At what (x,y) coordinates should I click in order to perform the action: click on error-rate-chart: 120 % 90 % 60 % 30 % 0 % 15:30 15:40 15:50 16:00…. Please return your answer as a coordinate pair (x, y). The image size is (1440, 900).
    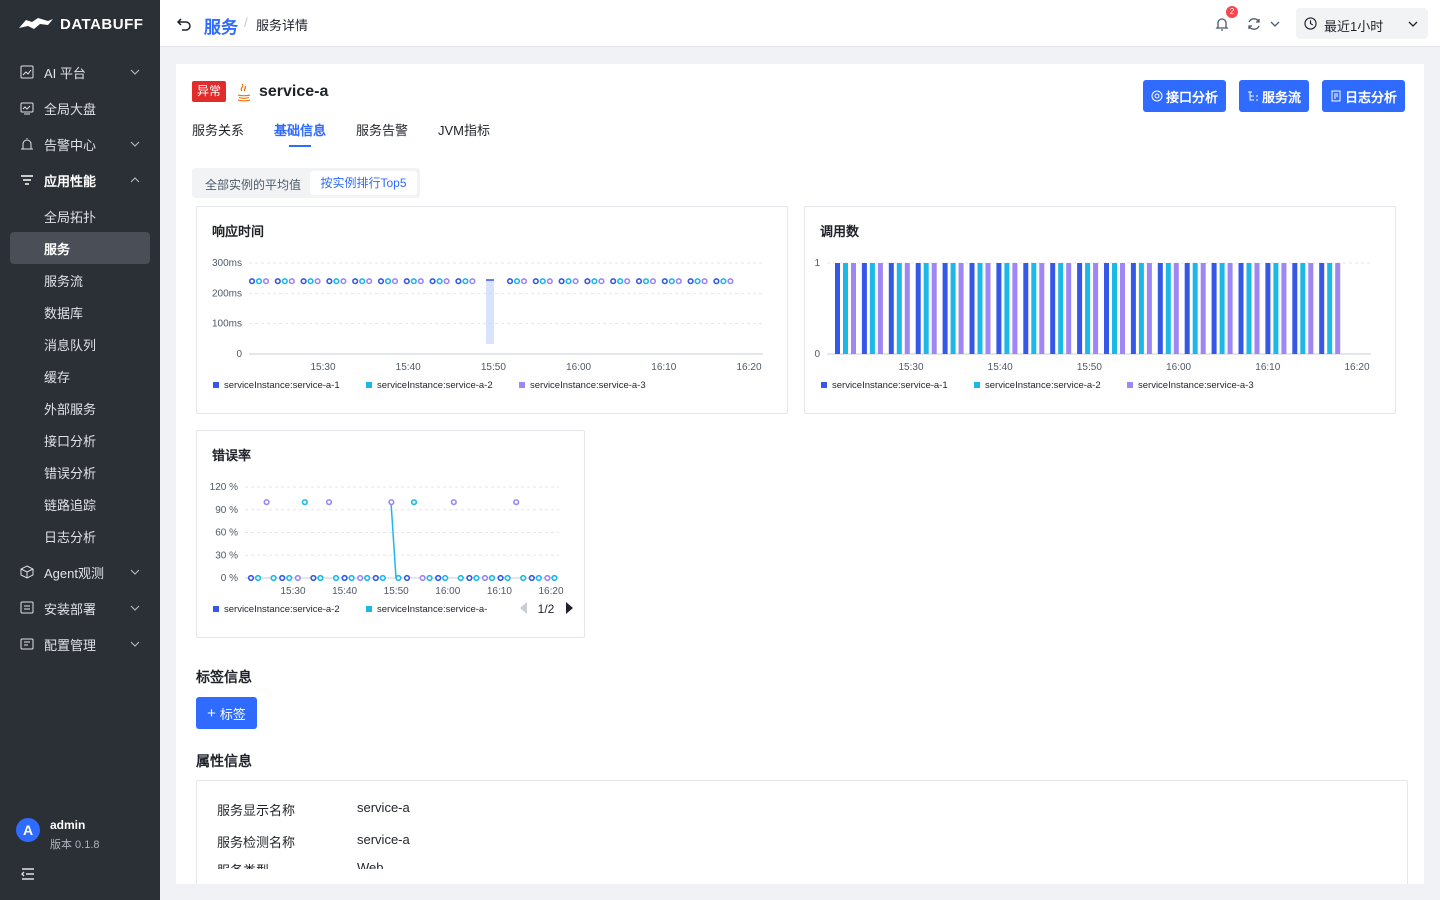
    Looking at the image, I should click on (391, 535).